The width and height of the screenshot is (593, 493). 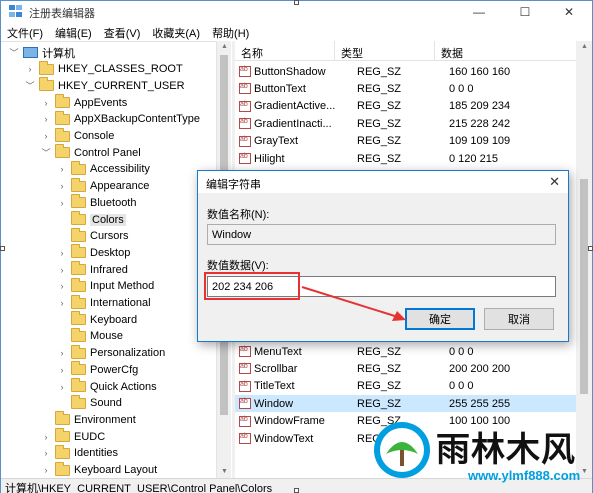 I want to click on tree-item: › Appearance, so click(x=103, y=186).